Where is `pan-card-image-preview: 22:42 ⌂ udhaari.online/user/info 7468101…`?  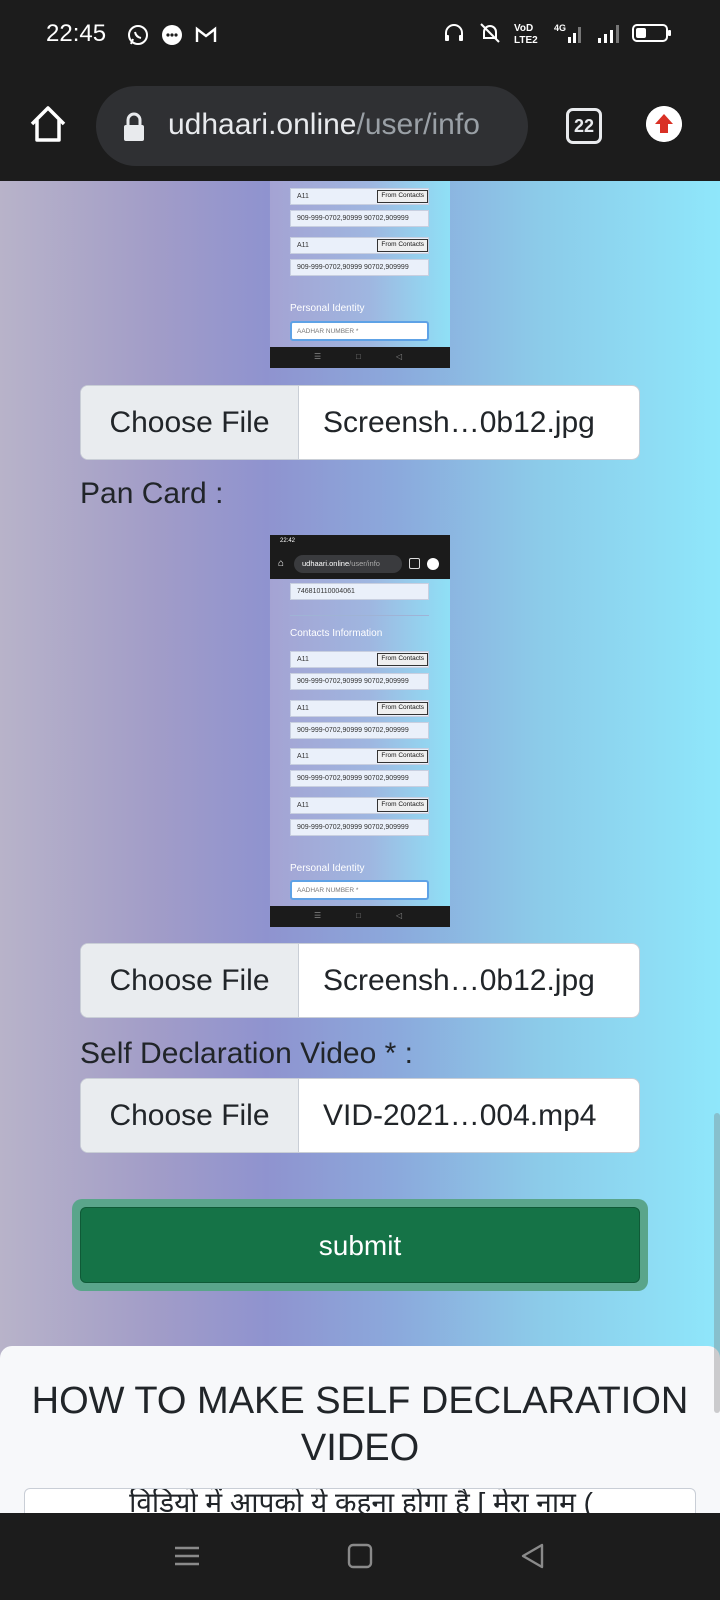 pan-card-image-preview: 22:42 ⌂ udhaari.online/user/info 7468101… is located at coordinates (360, 731).